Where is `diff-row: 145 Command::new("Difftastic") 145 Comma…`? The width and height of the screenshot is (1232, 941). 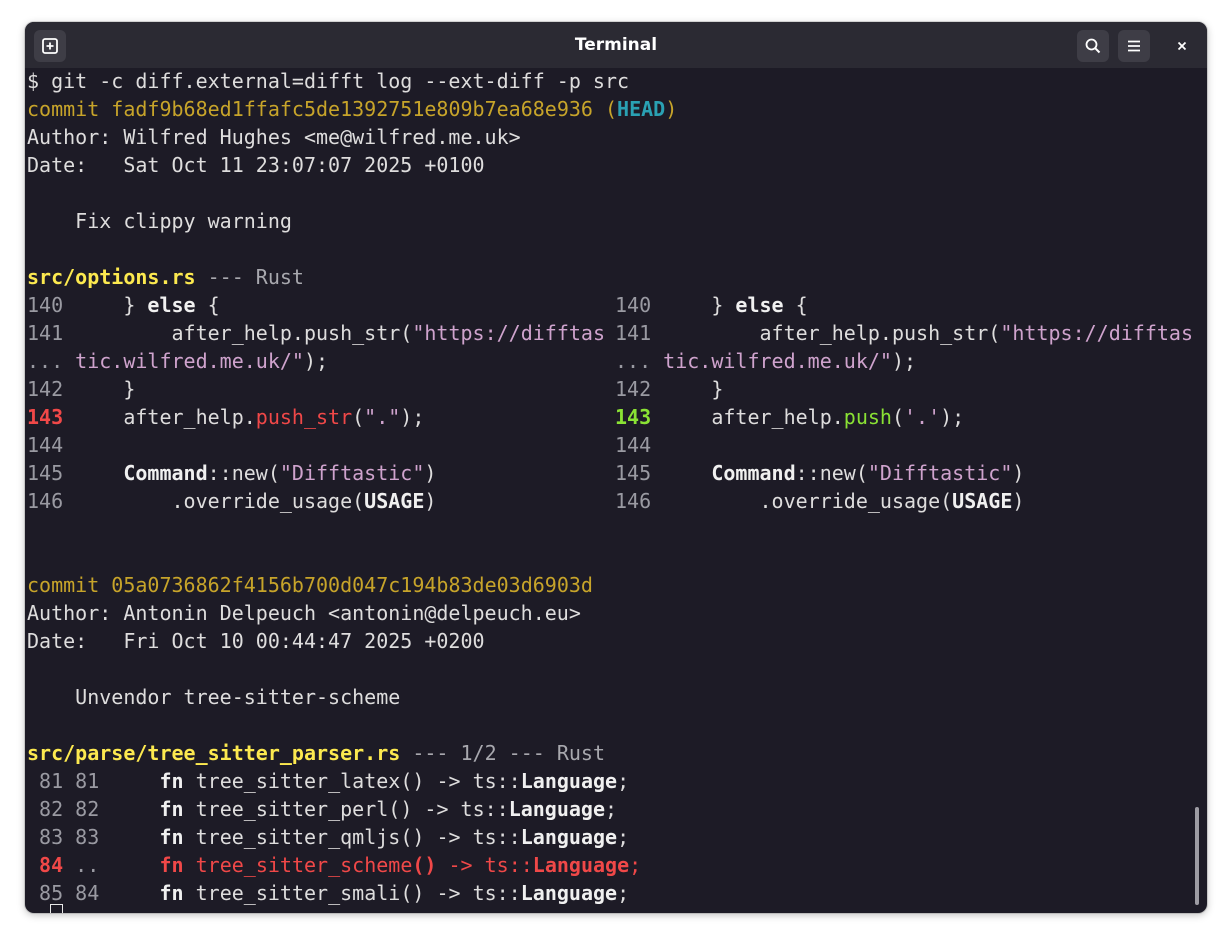 diff-row: 145 Command::new("Difftastic") 145 Comma… is located at coordinates (526, 473).